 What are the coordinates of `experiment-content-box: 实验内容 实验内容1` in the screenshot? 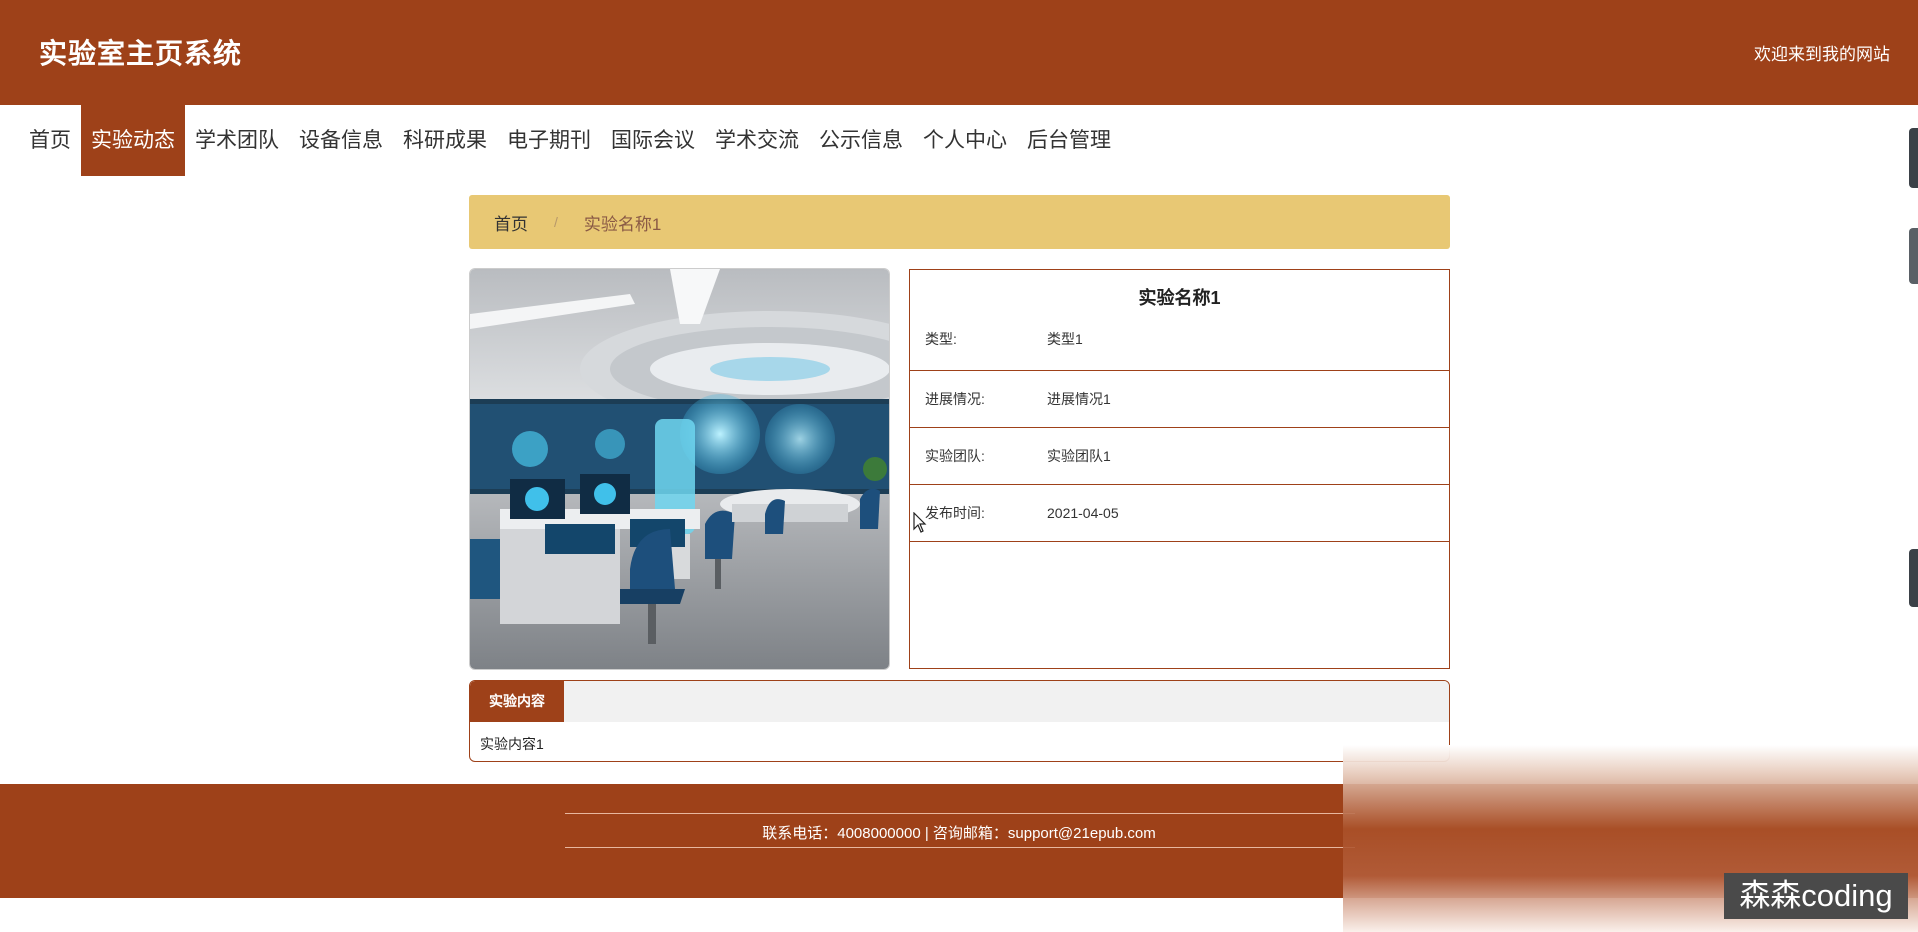 It's located at (959, 721).